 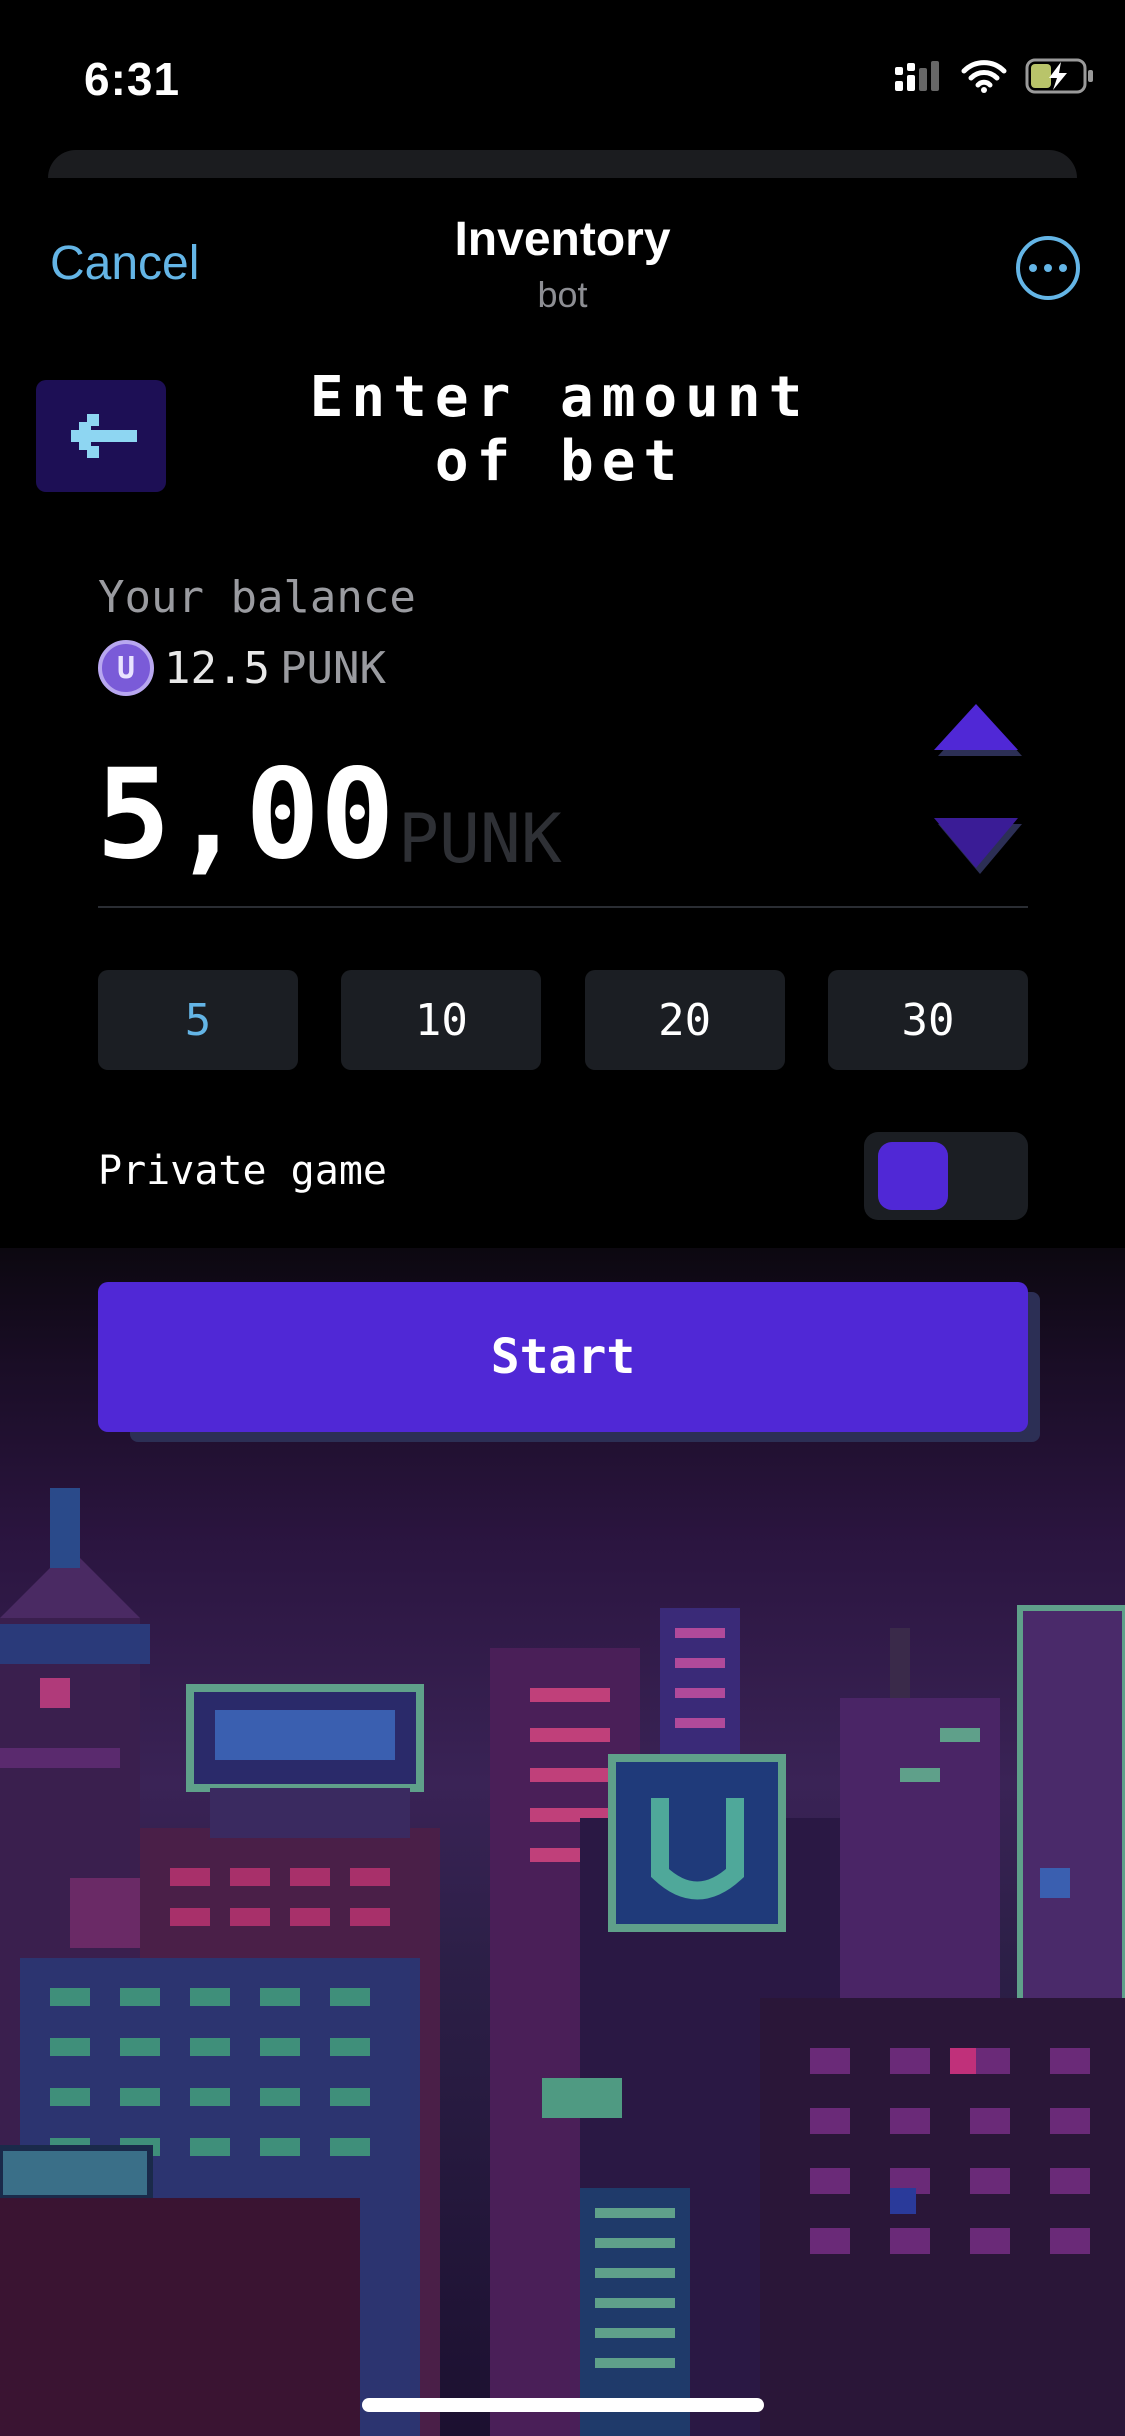 What do you see at coordinates (441, 1020) in the screenshot?
I see `preset-10-button: 10` at bounding box center [441, 1020].